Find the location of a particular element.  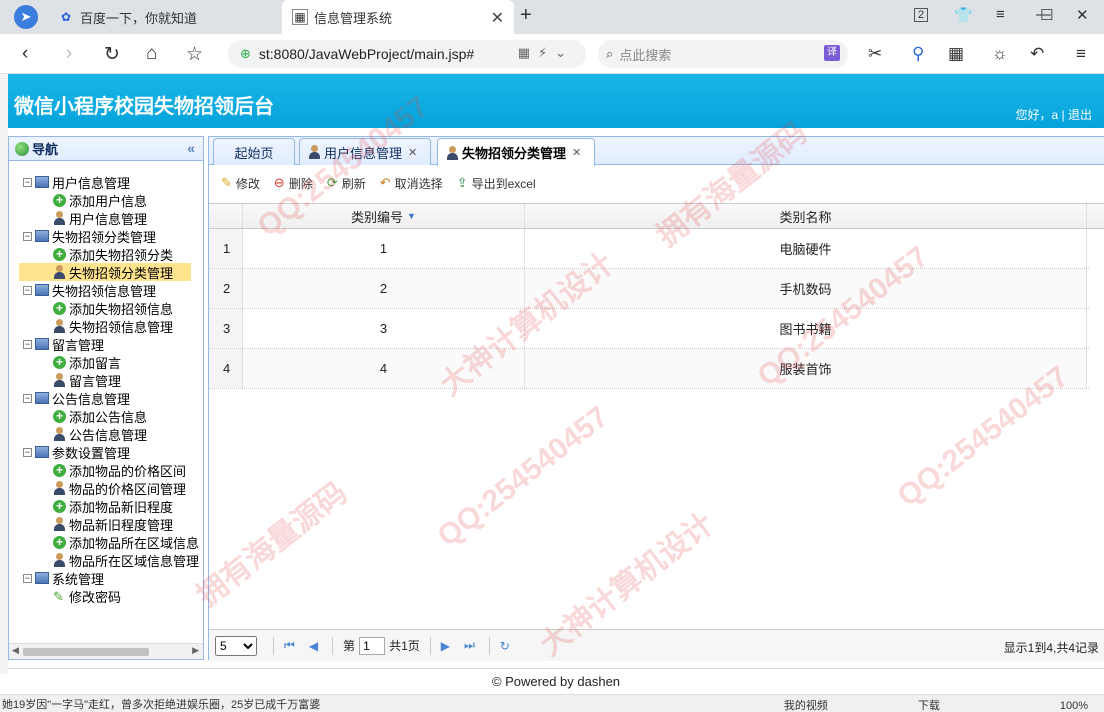

tree-item-lost-info-manage: 失物招领信息管理 is located at coordinates (113, 326).